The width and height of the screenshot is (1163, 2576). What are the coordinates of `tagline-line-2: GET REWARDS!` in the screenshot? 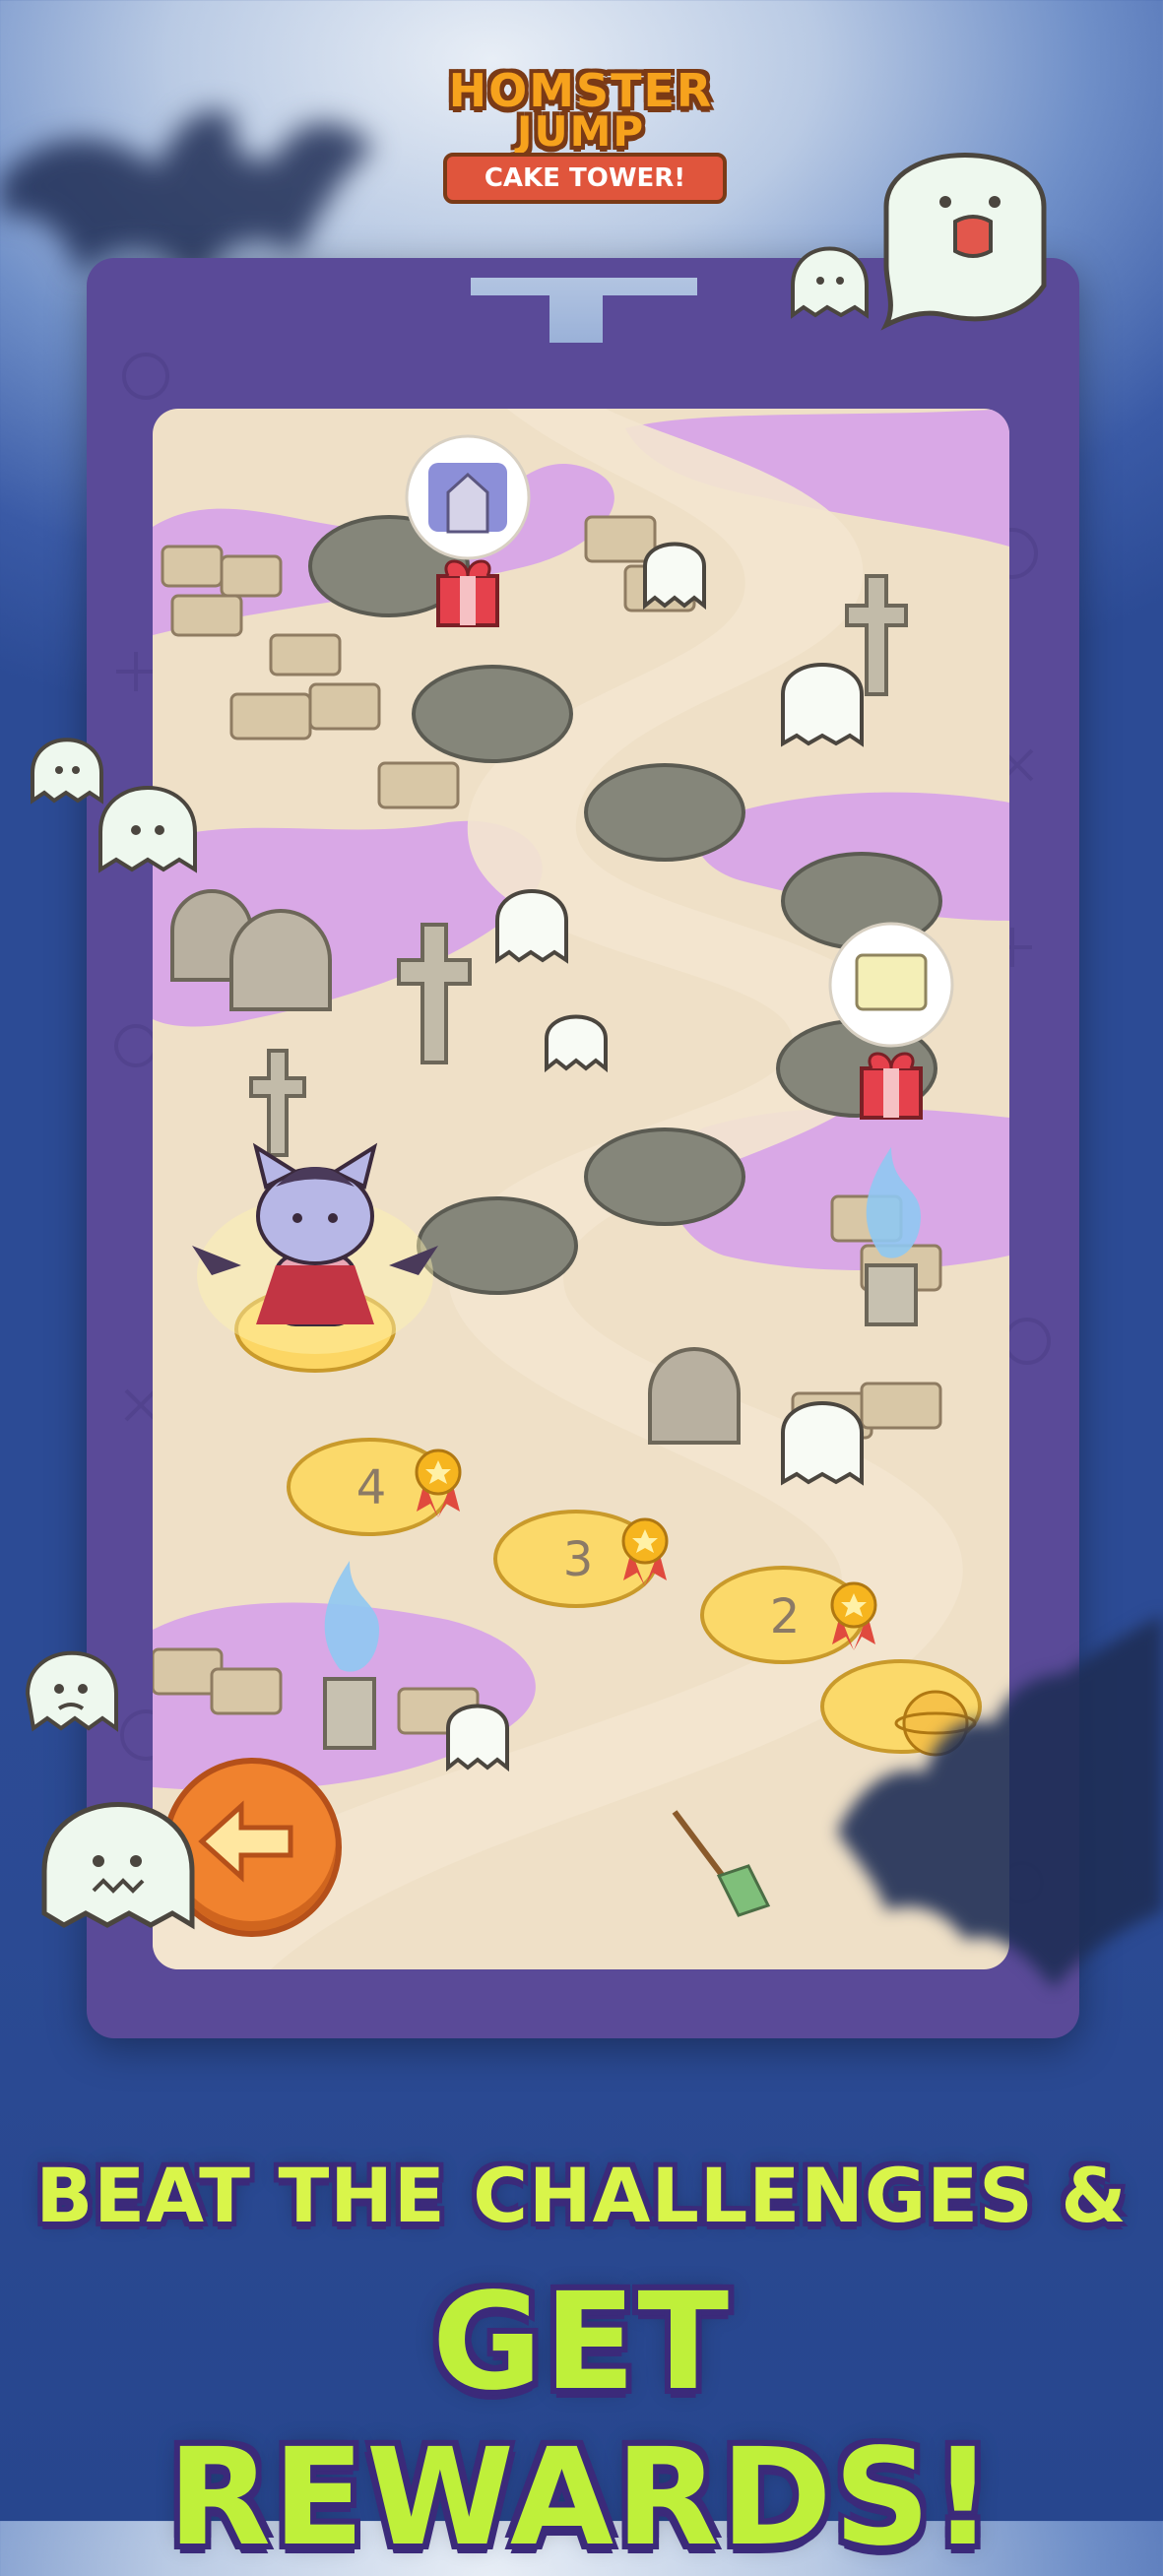 It's located at (581, 2420).